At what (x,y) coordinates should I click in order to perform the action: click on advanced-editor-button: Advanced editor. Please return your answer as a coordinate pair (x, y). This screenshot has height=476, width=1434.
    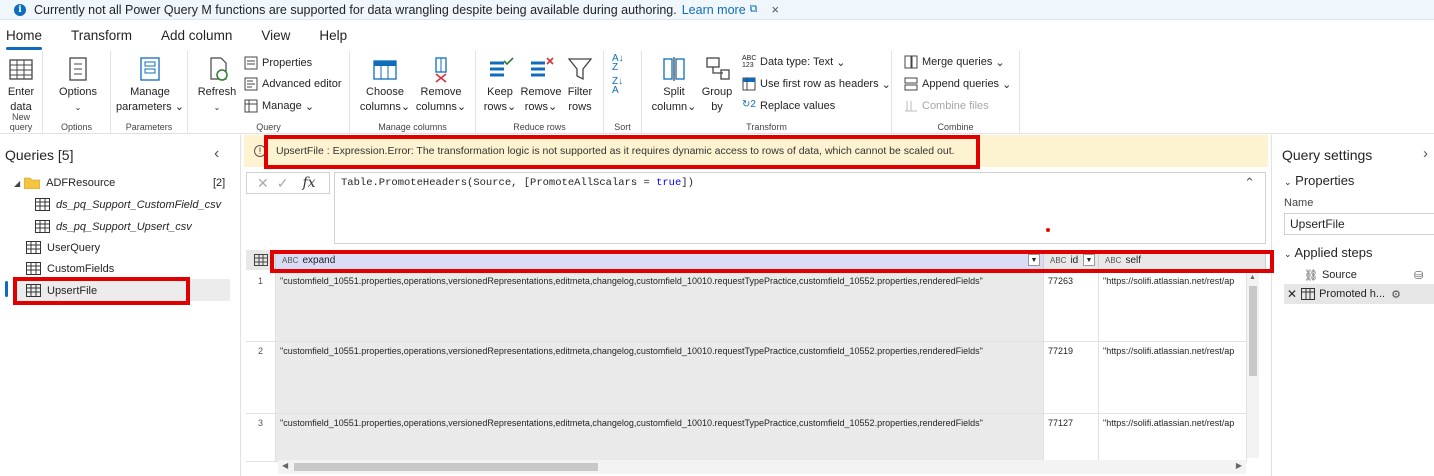
    Looking at the image, I should click on (293, 84).